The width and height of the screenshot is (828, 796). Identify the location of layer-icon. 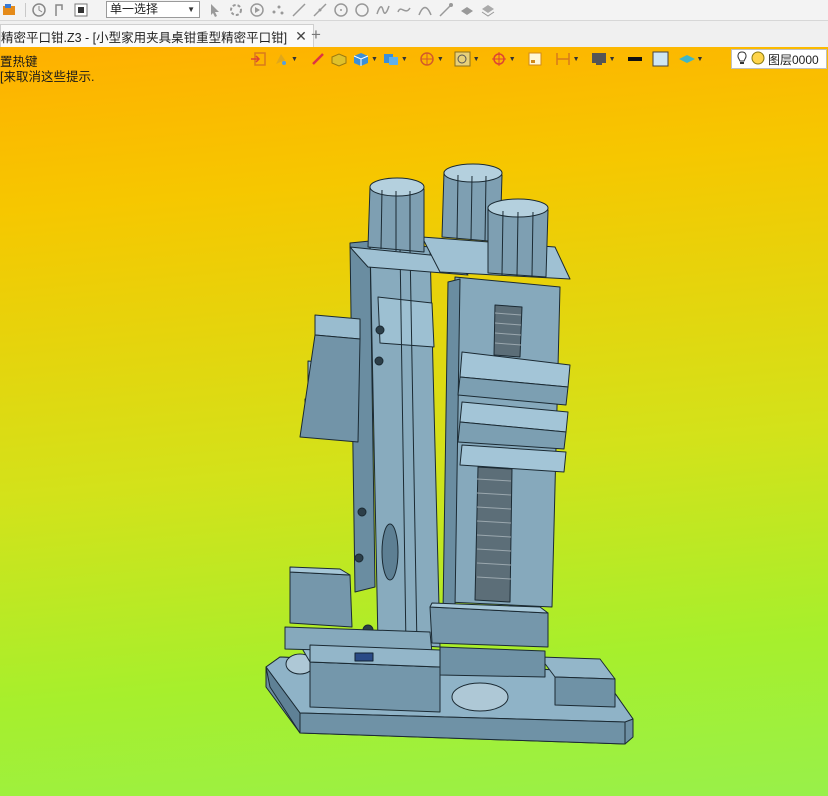
(467, 10).